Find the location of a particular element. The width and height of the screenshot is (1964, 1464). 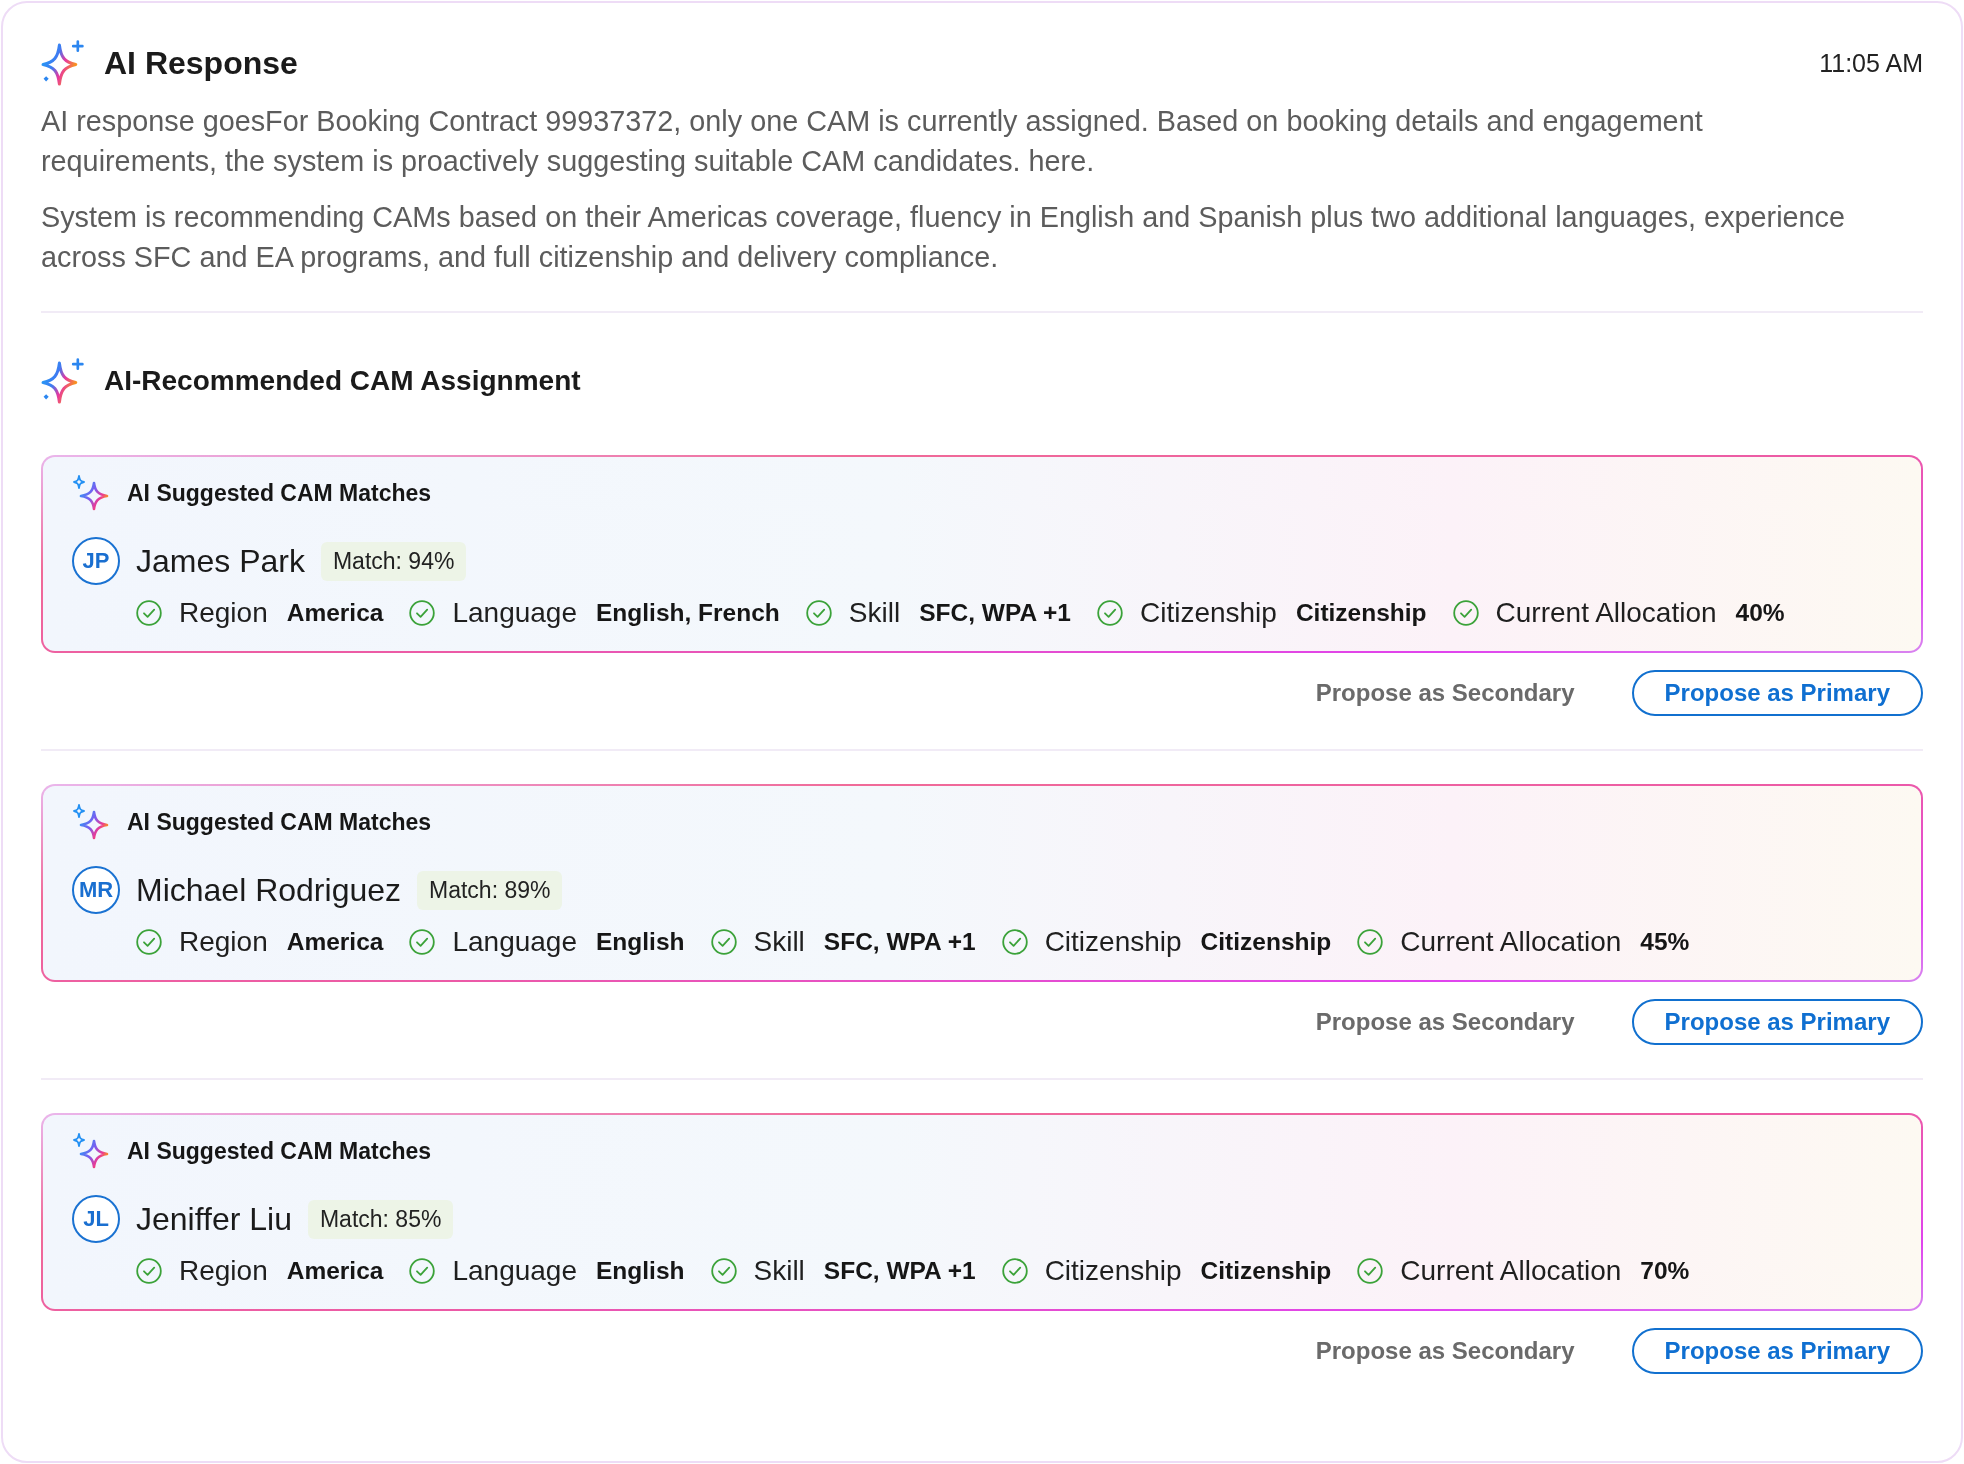

criterion-value: 70% is located at coordinates (1665, 1271).